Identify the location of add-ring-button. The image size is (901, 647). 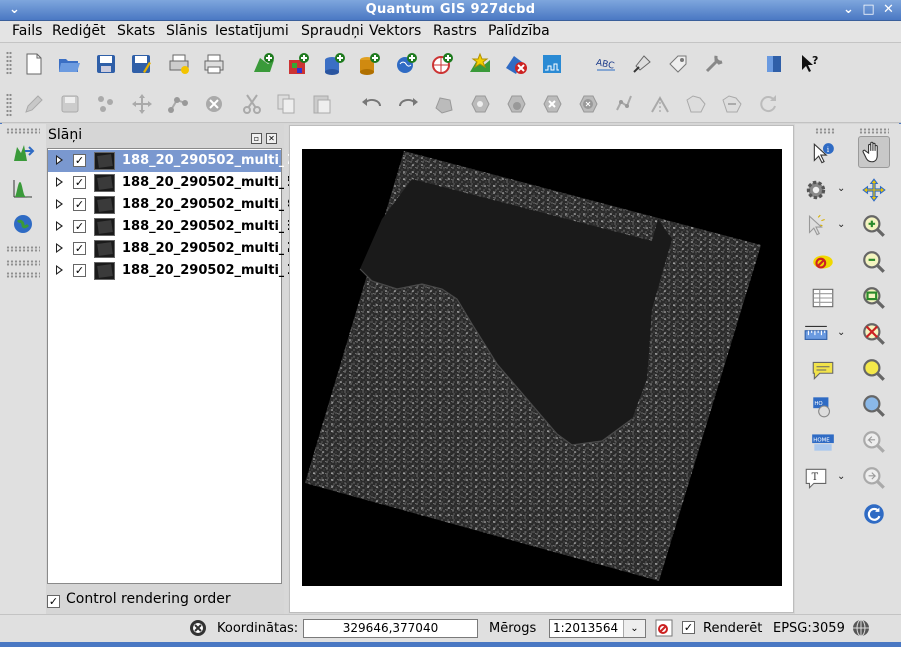
(480, 104).